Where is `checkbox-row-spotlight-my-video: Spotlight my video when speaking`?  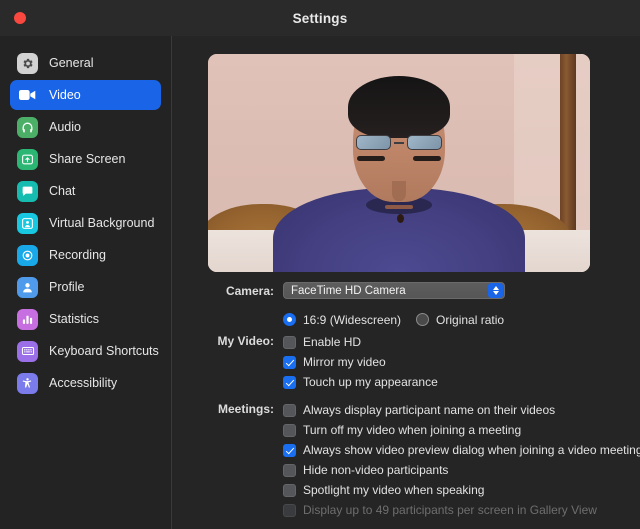 checkbox-row-spotlight-my-video: Spotlight my video when speaking is located at coordinates (383, 490).